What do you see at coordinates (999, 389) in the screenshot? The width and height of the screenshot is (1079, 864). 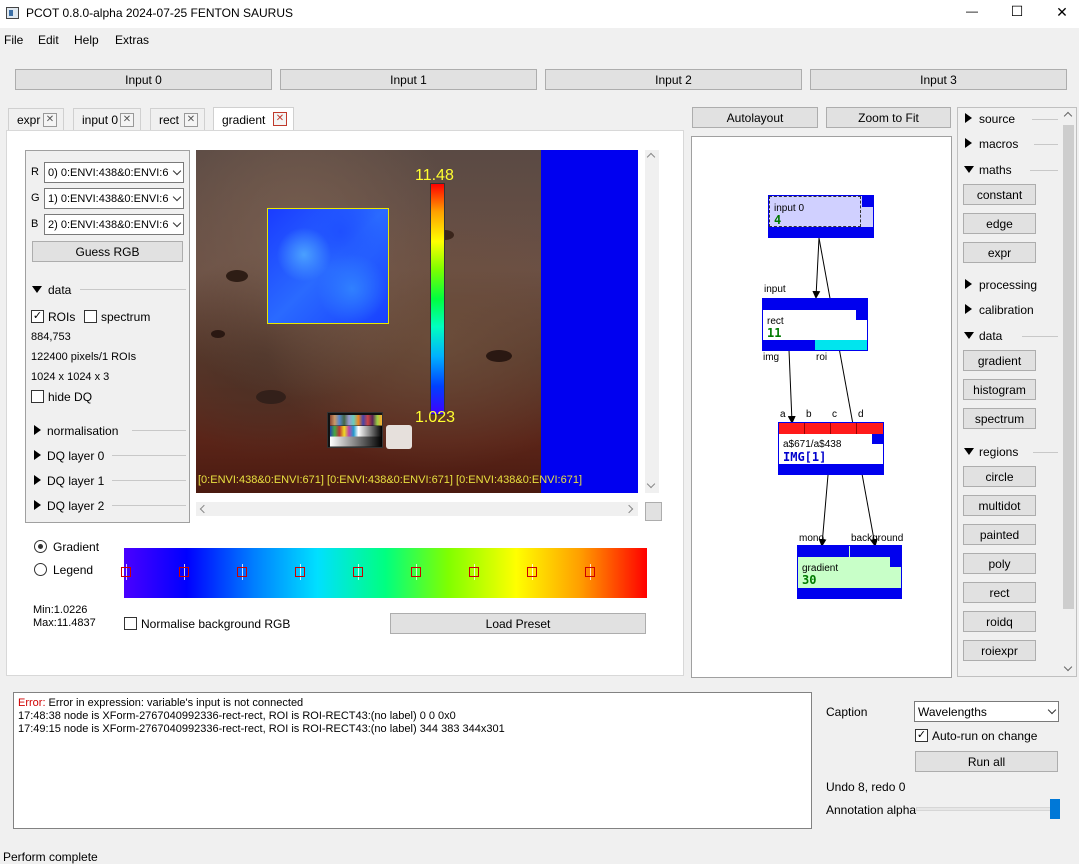 I see `palette-histogram-button: histogram` at bounding box center [999, 389].